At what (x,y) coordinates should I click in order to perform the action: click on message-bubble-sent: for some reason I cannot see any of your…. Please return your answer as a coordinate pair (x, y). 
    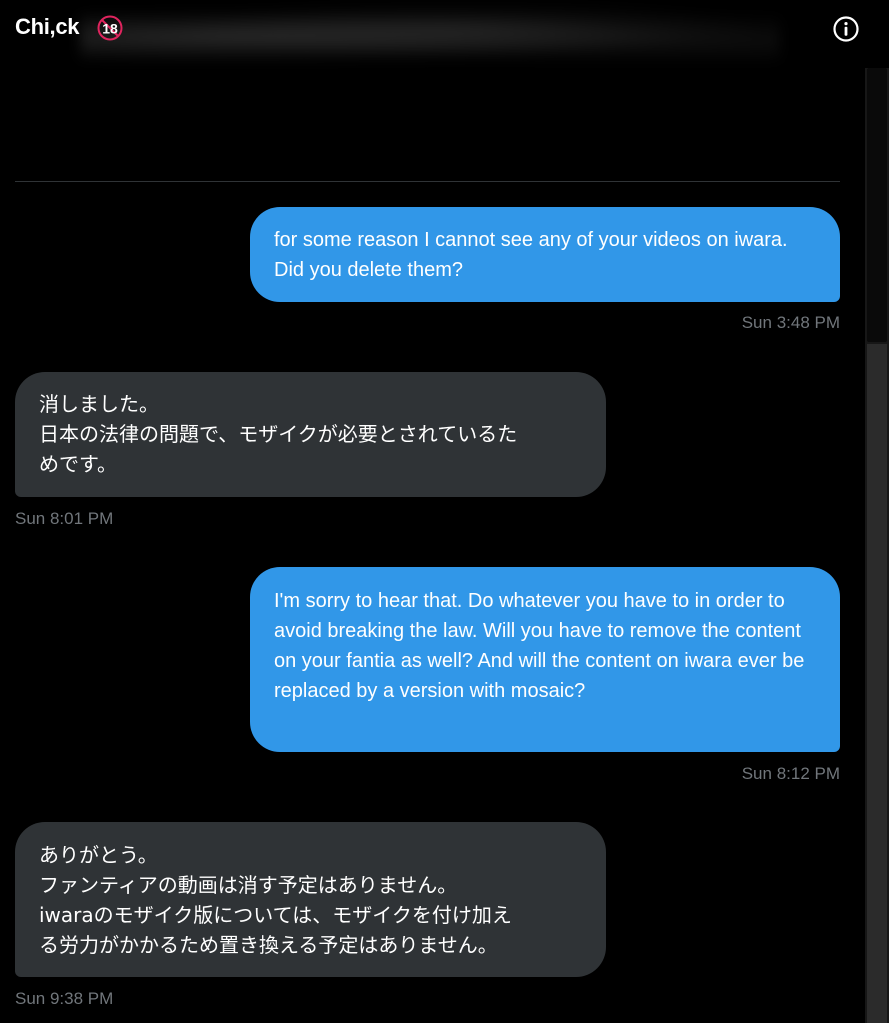
    Looking at the image, I should click on (545, 254).